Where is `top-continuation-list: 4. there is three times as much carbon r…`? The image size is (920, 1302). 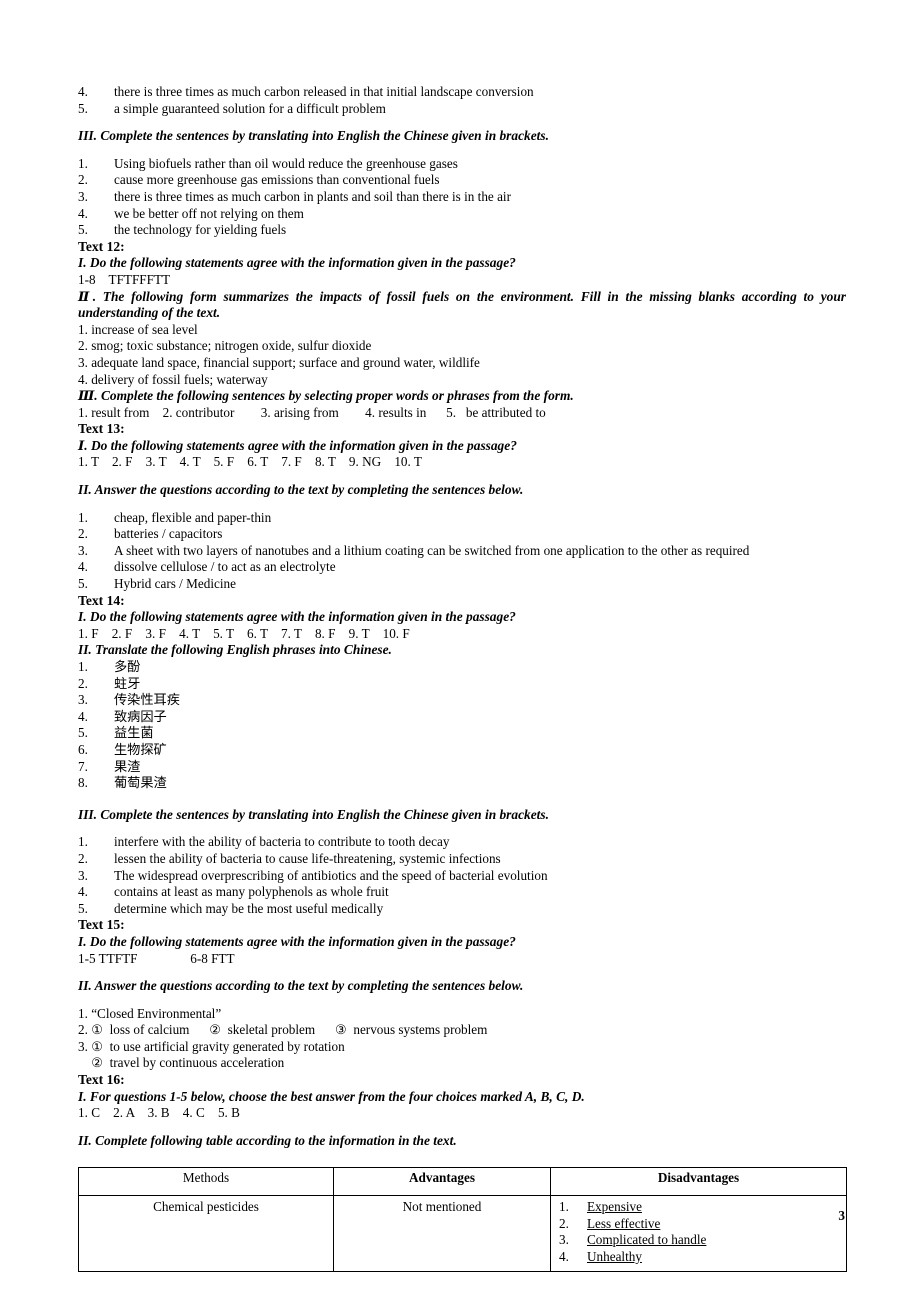
top-continuation-list: 4. there is three times as much carbon r… is located at coordinates (462, 100).